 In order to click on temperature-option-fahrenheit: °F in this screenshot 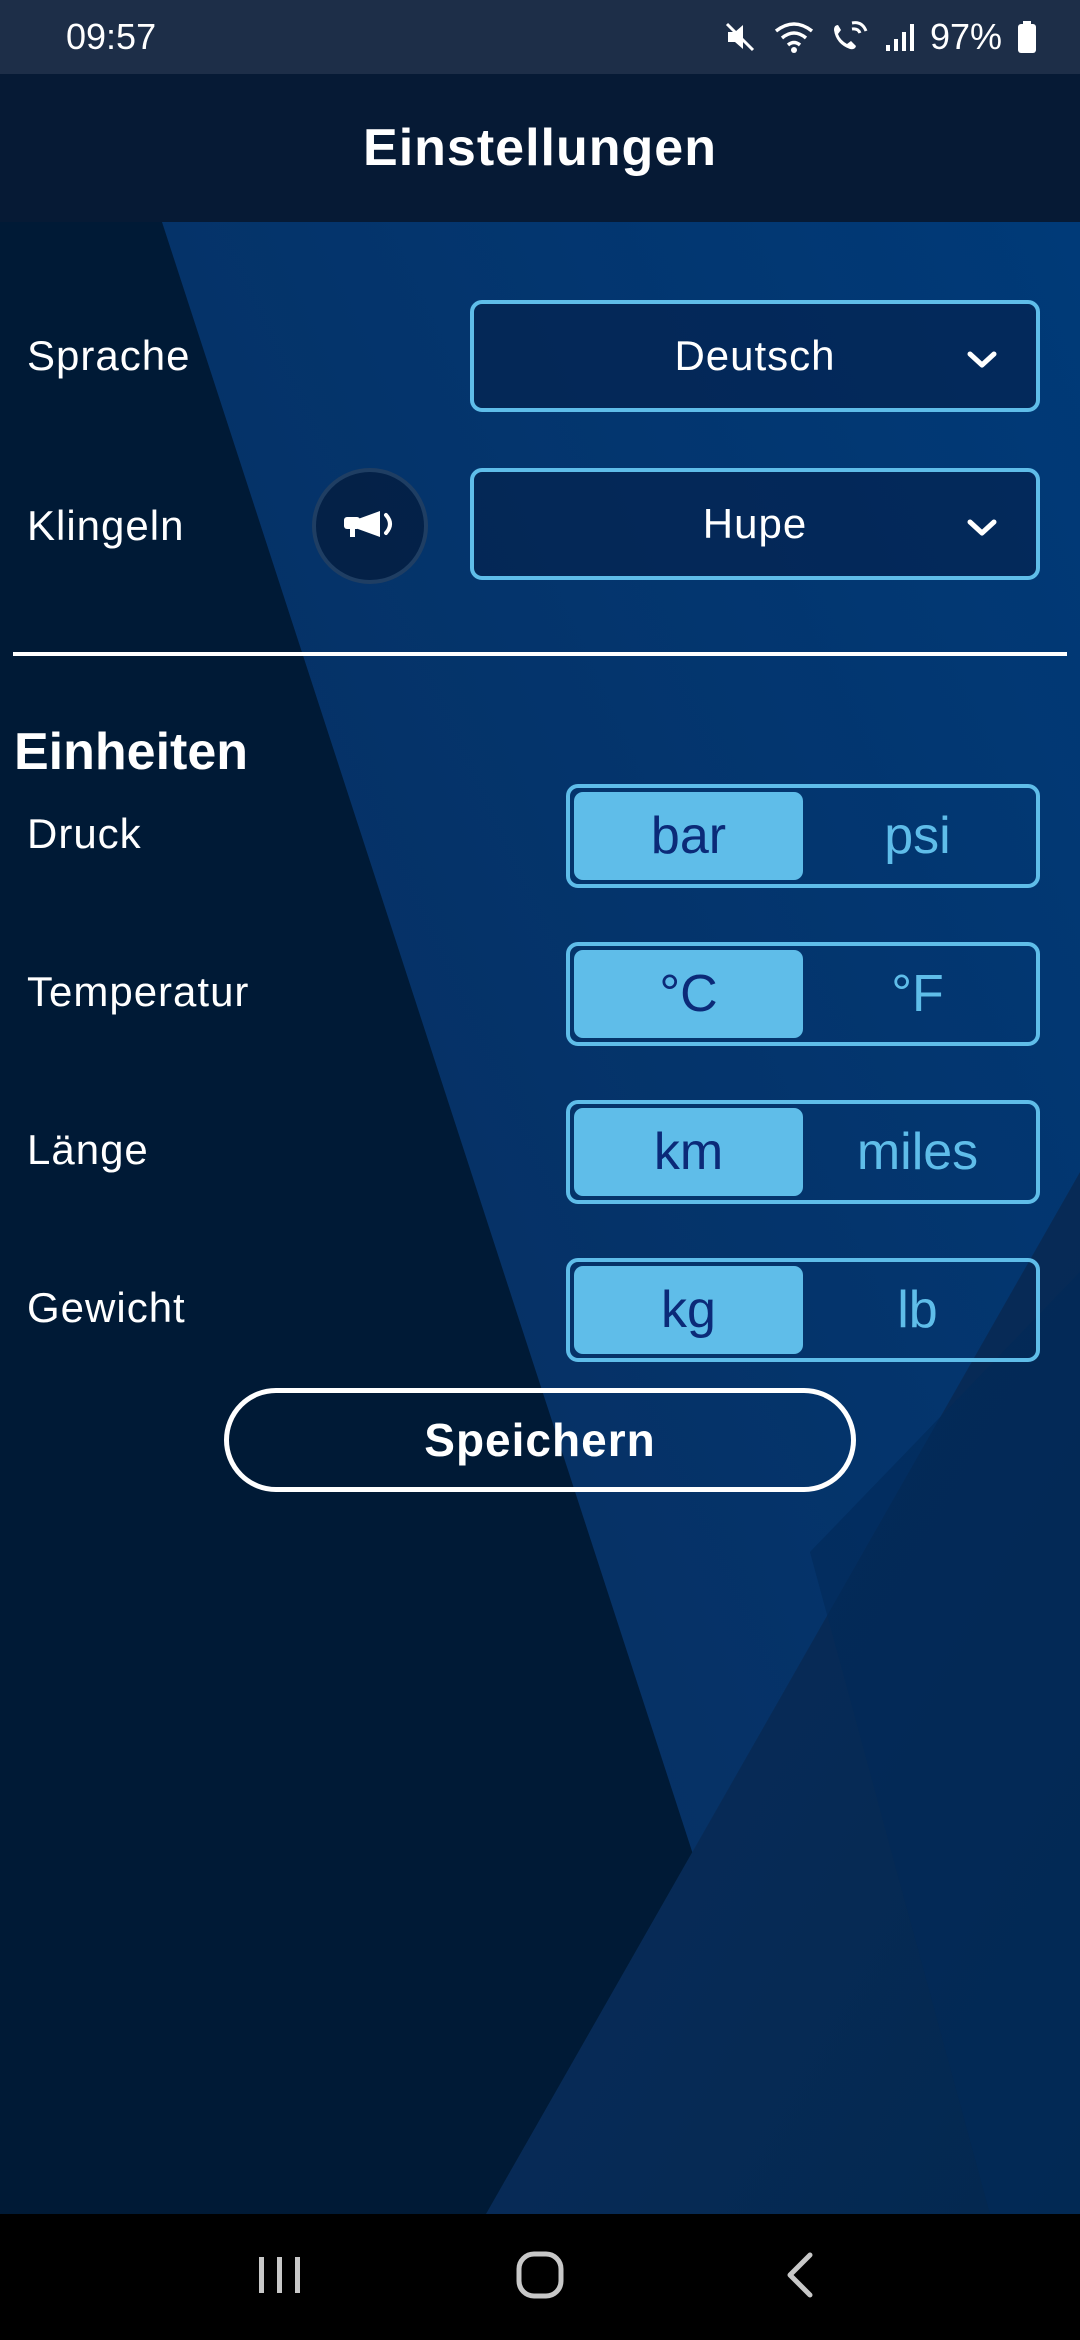, I will do `click(917, 994)`.